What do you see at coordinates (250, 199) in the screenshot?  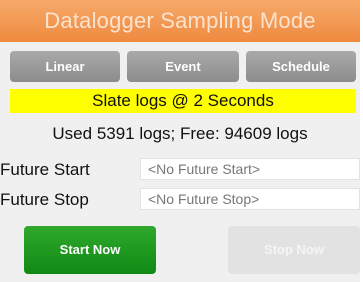 I see `future-stop-field: <No Future Stop>` at bounding box center [250, 199].